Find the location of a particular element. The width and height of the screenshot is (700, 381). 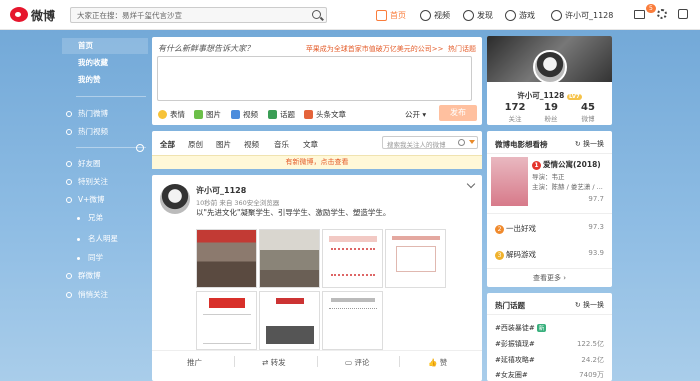

nav-home: 首页 is located at coordinates (391, 15).